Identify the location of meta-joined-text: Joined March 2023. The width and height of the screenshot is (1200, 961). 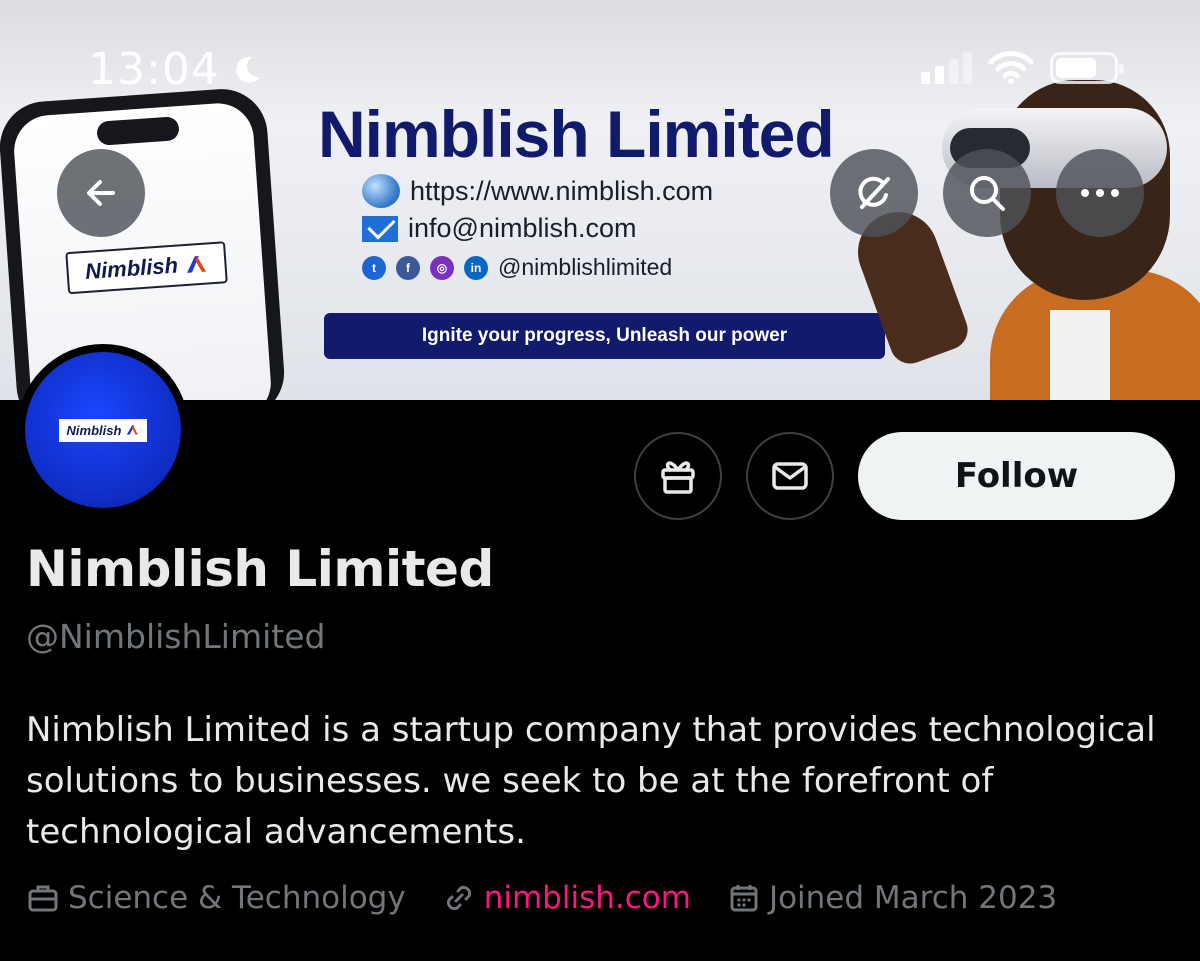
(913, 898).